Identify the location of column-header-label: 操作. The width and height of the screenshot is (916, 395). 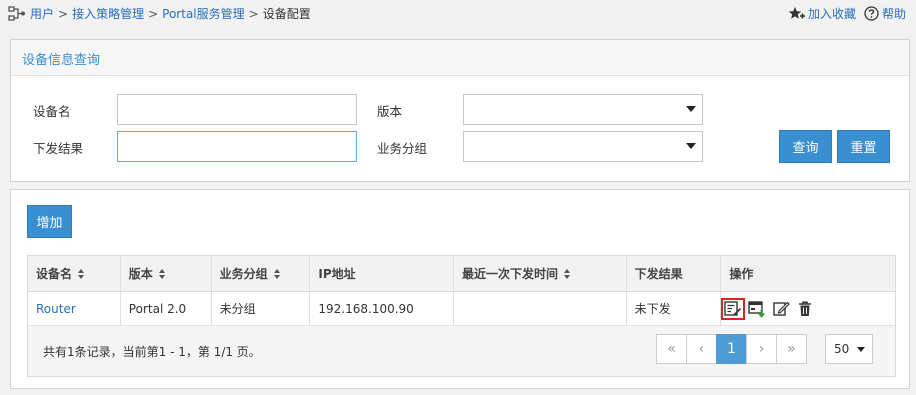
(741, 274).